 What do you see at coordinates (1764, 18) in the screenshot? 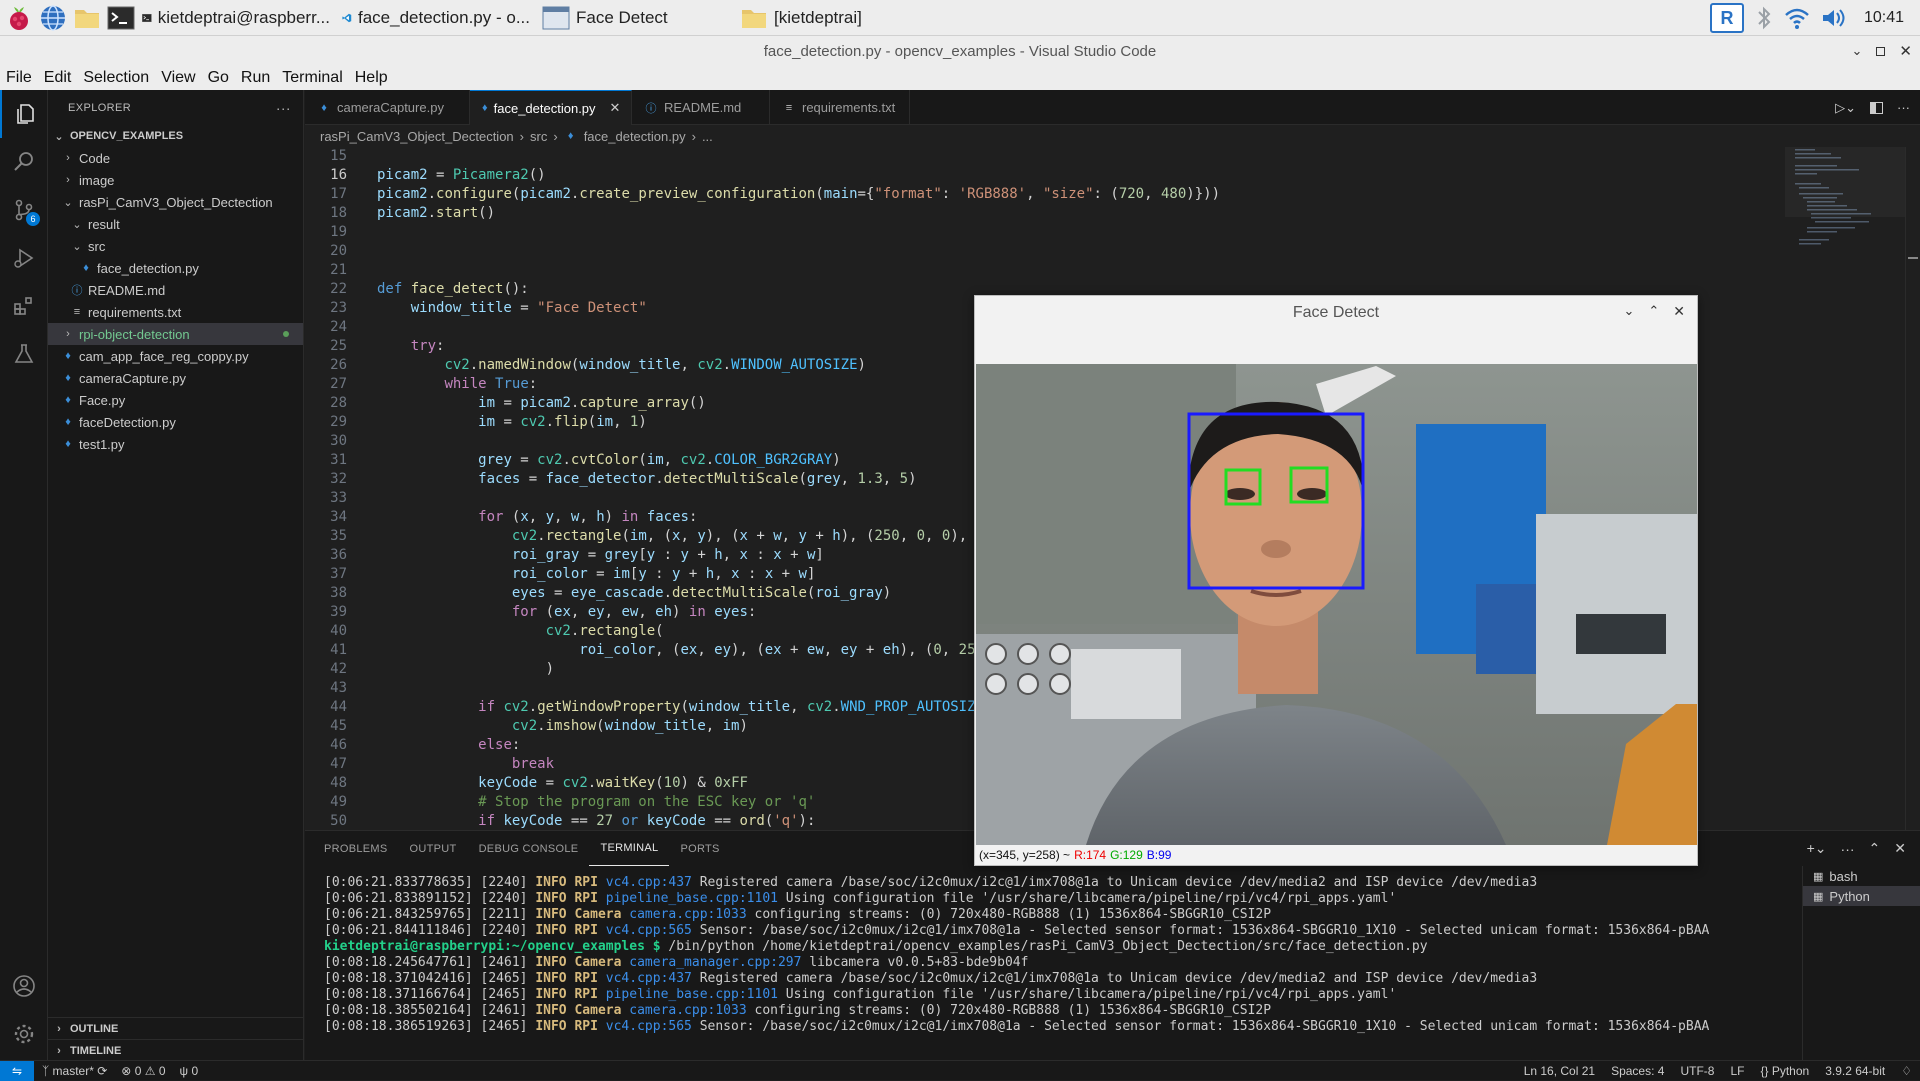
I see `bluetooth-icon` at bounding box center [1764, 18].